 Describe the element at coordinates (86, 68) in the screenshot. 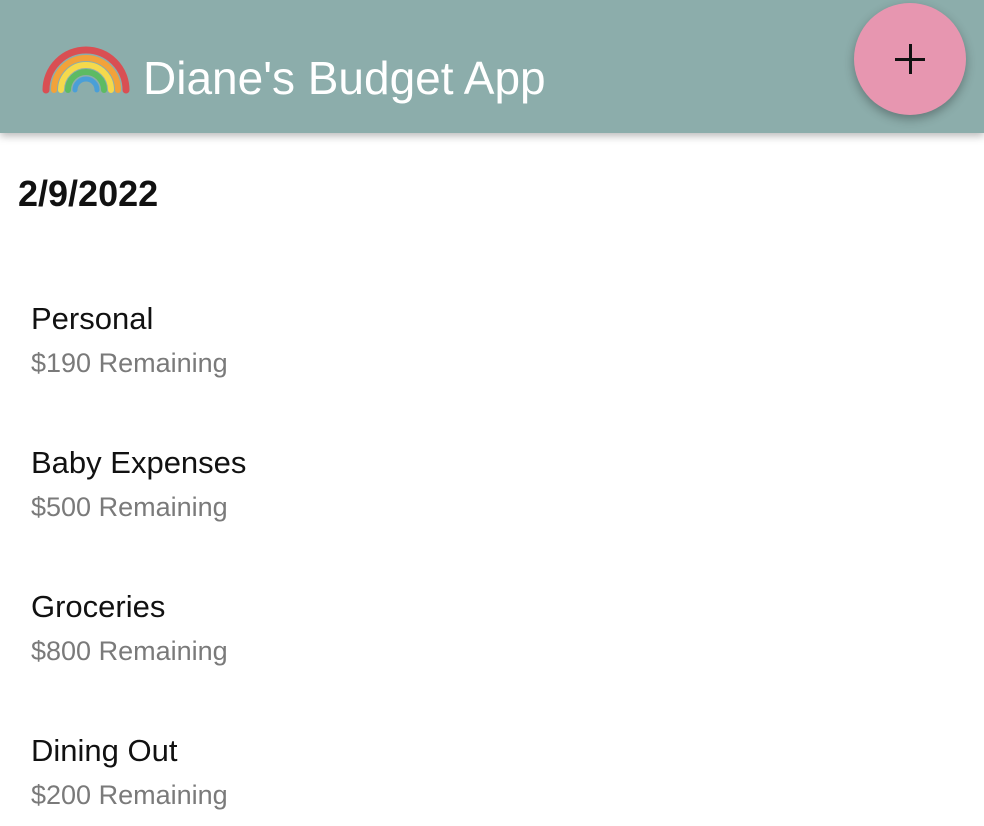

I see `rainbow-icon` at that location.